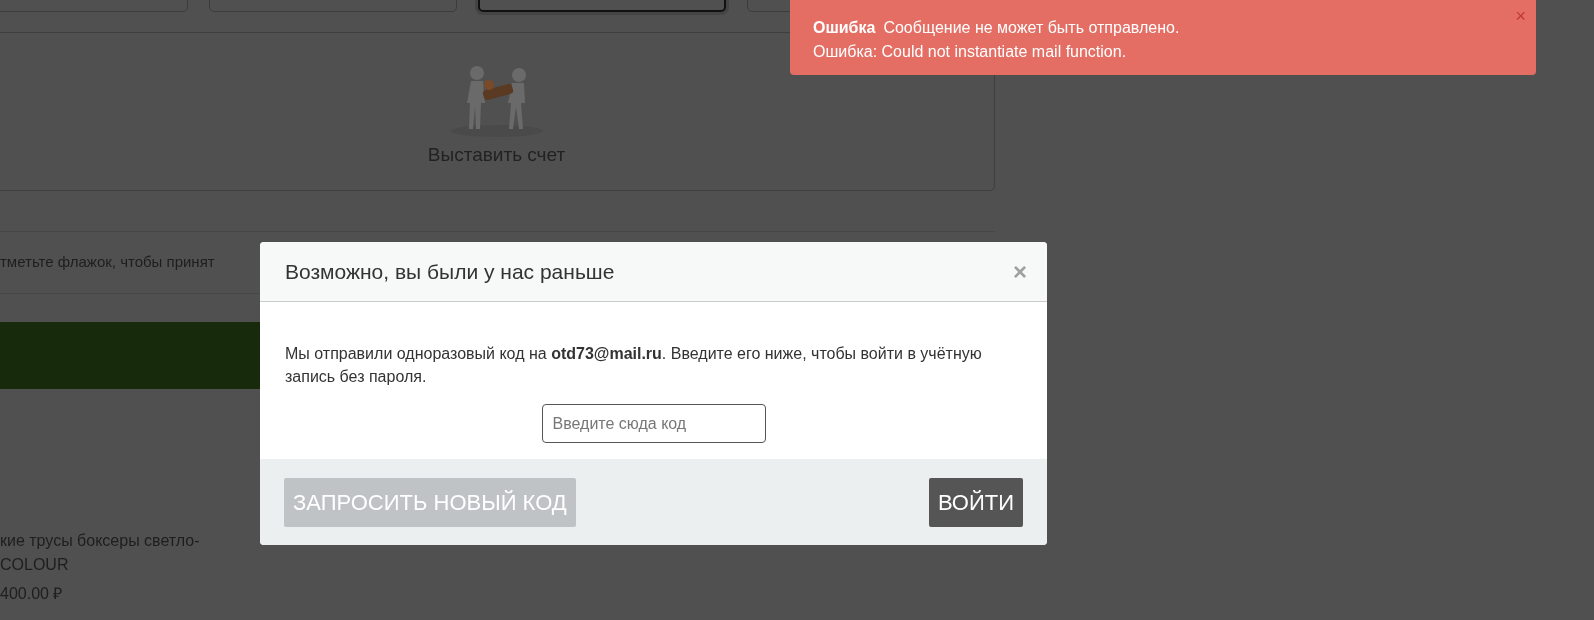  What do you see at coordinates (634, 365) in the screenshot?
I see `dialog-message: Мы отправили одноразовый код на otd73@mail.ru. Введите его ниже, чтобы войти в учётную запись без пароля.` at bounding box center [634, 365].